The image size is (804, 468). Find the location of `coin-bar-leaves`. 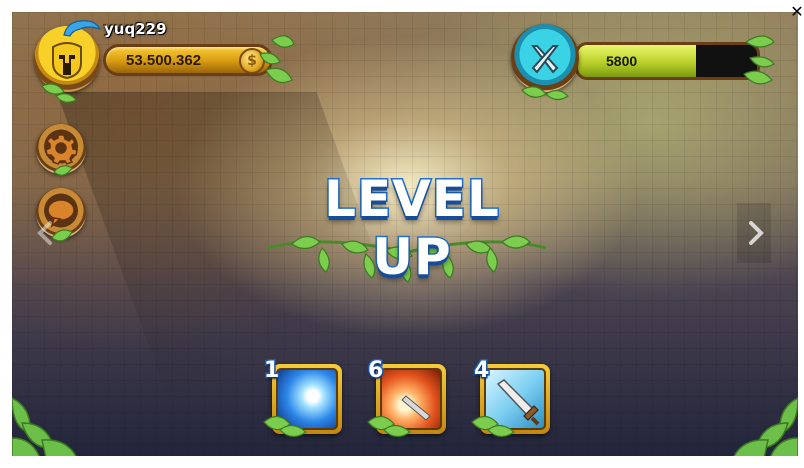

coin-bar-leaves is located at coordinates (277, 59).